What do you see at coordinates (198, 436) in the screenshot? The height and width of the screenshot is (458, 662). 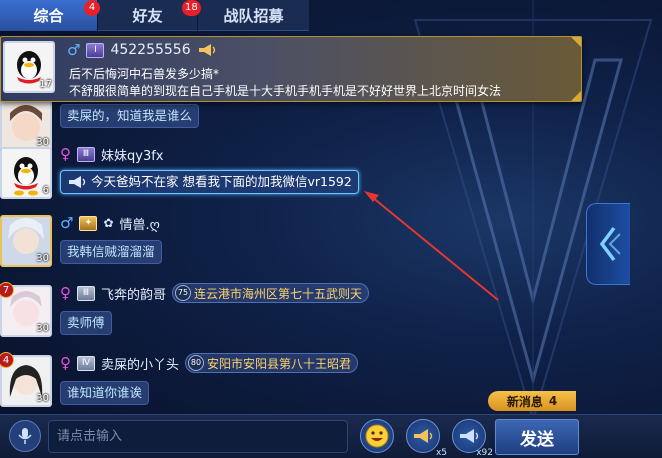 I see `chat-input` at bounding box center [198, 436].